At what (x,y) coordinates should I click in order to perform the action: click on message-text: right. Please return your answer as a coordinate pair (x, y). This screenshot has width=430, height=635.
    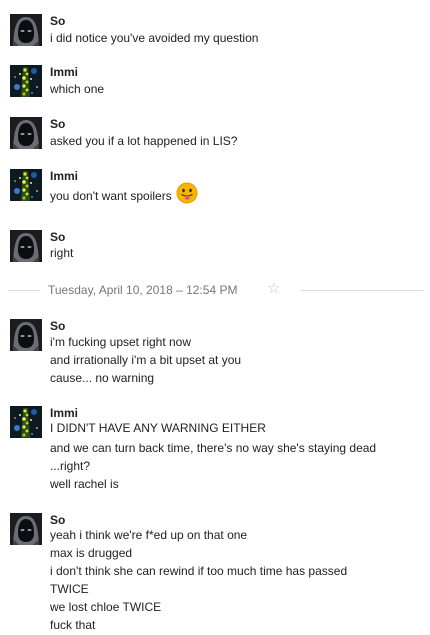
    Looking at the image, I should click on (61, 253).